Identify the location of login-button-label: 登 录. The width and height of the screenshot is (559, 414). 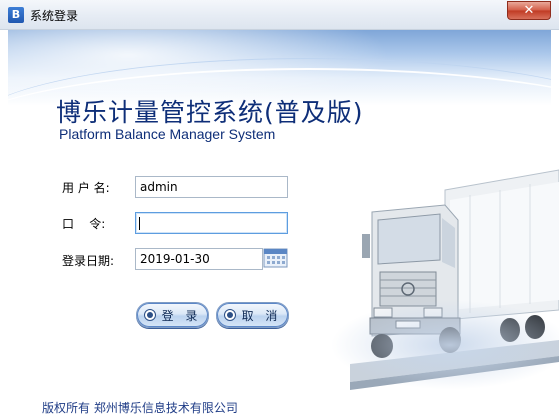
(181, 315).